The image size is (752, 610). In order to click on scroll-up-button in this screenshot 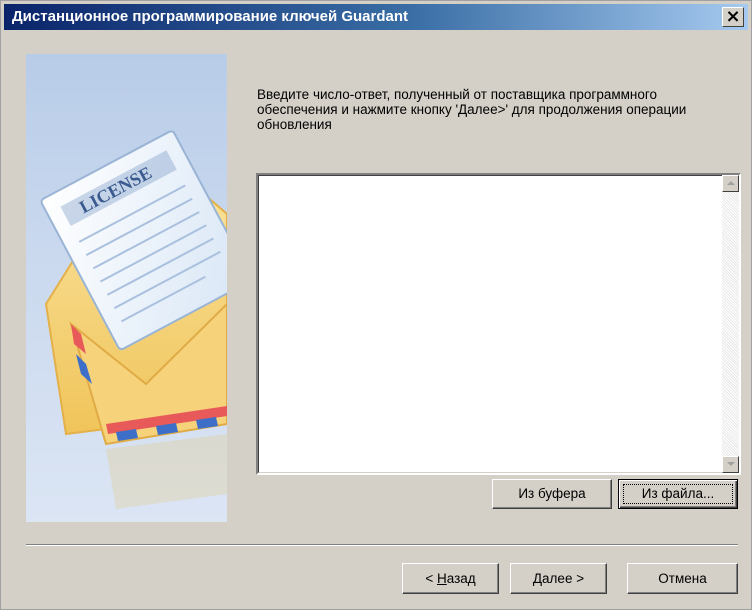, I will do `click(730, 183)`.